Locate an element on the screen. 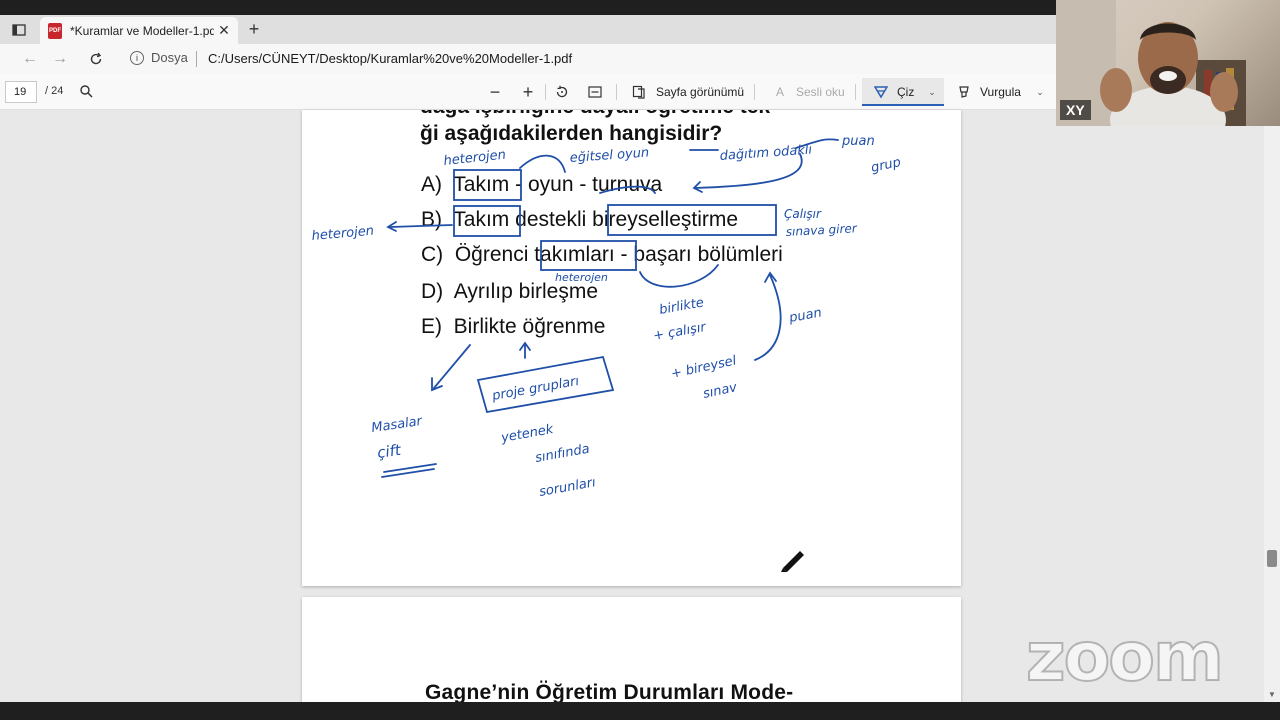 This screenshot has width=1280, height=720. highlight-button: Vurgula is located at coordinates (1000, 92).